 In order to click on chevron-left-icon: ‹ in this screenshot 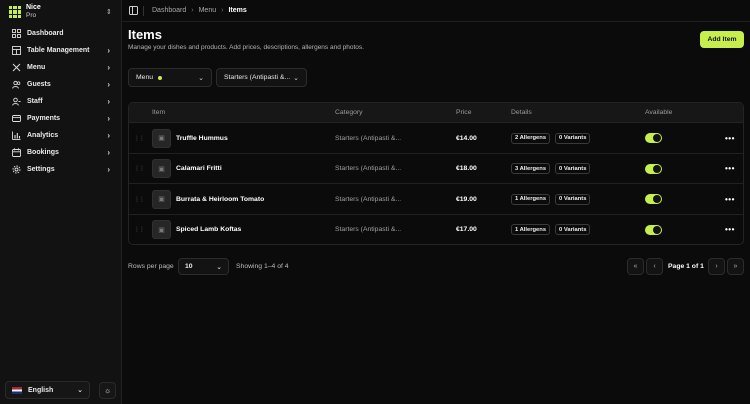, I will do `click(654, 266)`.